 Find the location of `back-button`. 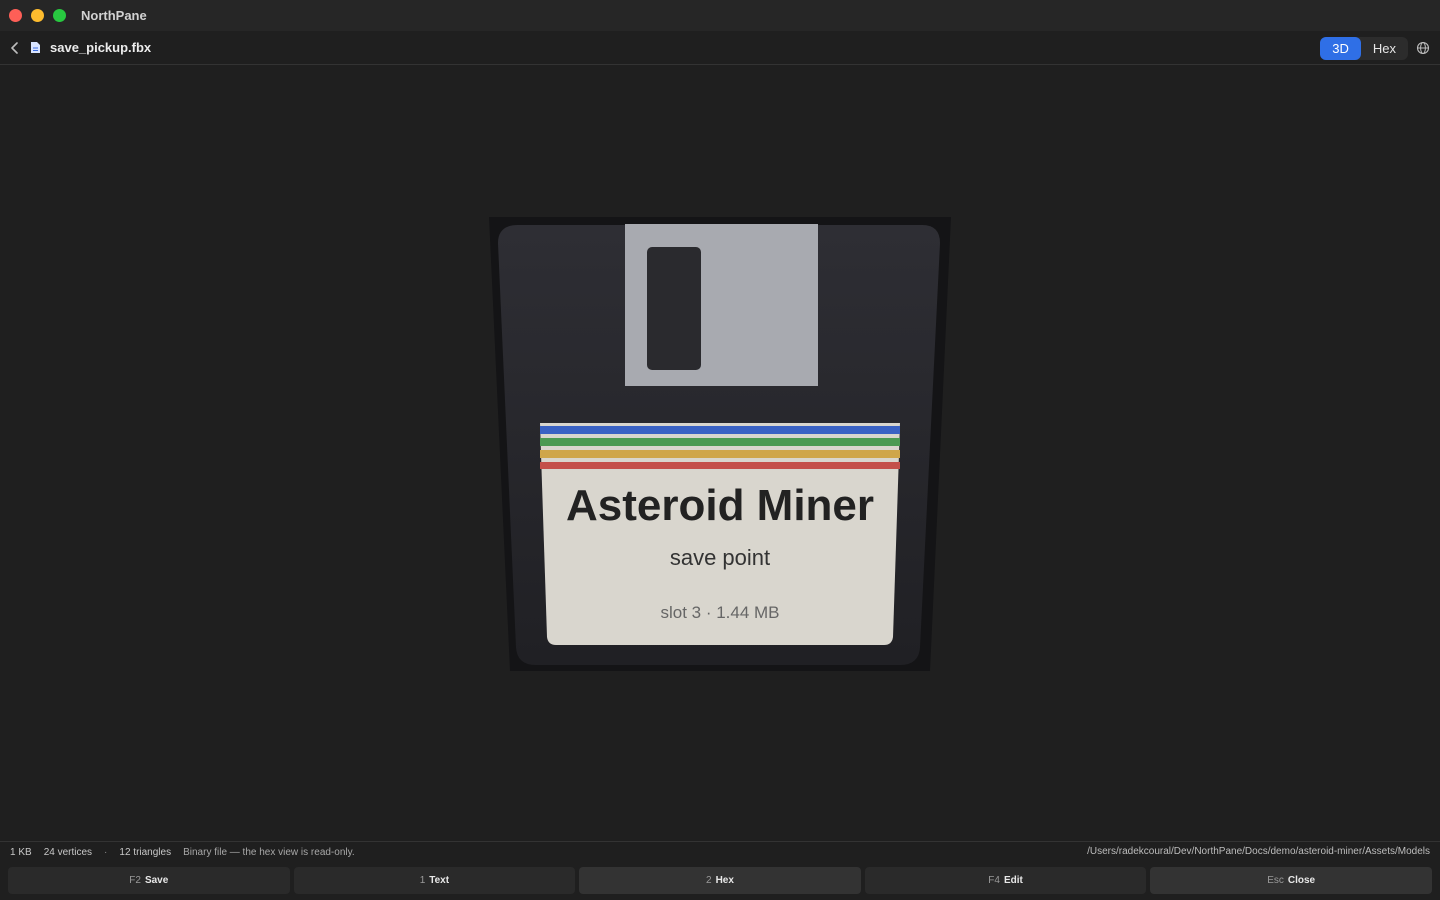

back-button is located at coordinates (15, 48).